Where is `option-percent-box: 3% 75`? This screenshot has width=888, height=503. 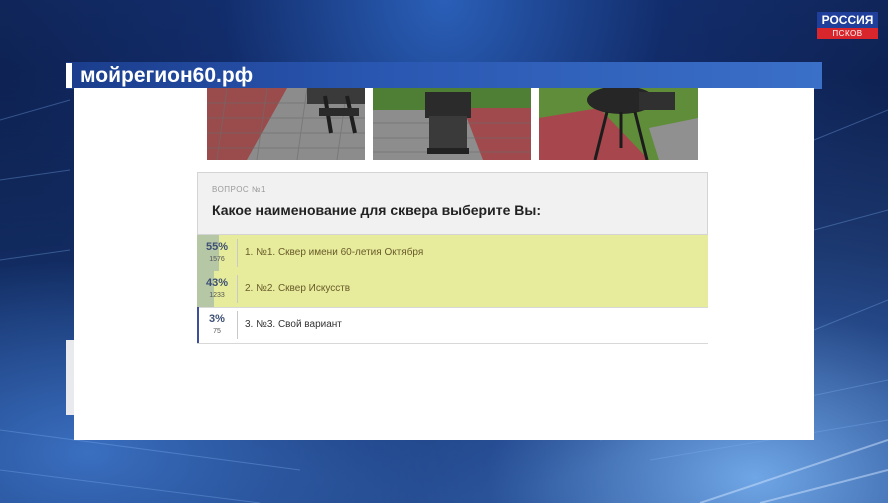
option-percent-box: 3% 75 is located at coordinates (217, 325).